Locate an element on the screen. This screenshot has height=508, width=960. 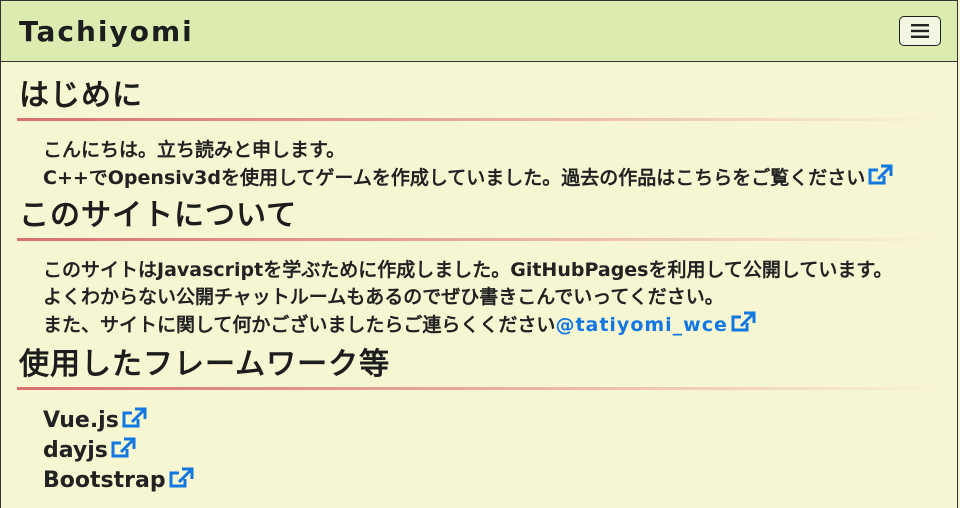
twitter-link: @tatiyomi_wce is located at coordinates (655, 323).